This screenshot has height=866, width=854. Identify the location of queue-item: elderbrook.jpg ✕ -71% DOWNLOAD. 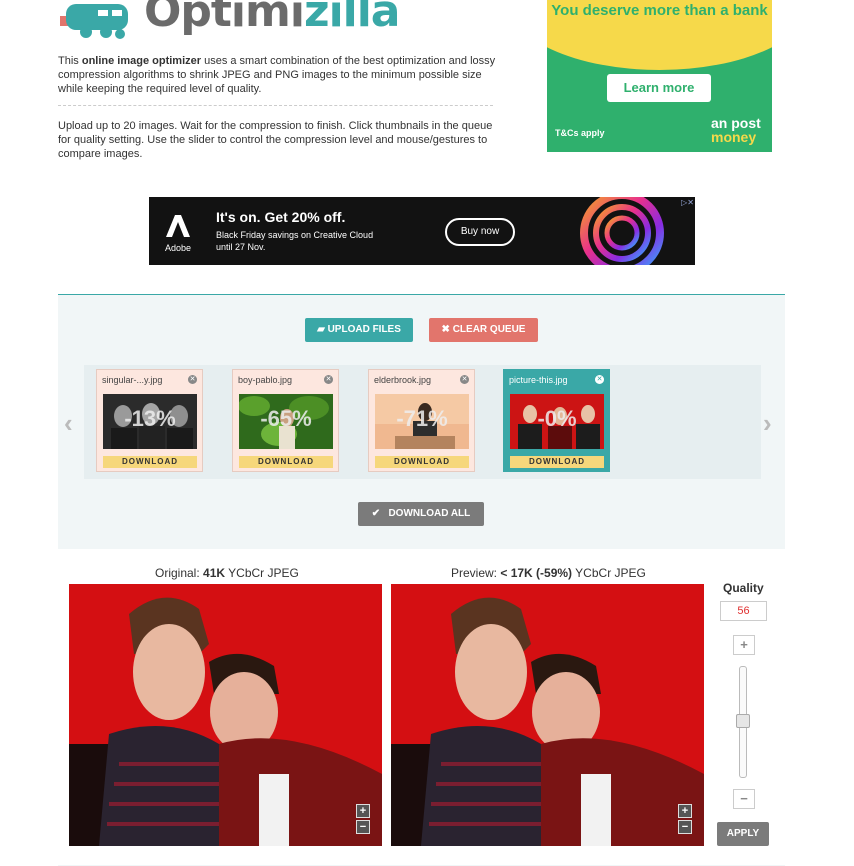
(421, 420).